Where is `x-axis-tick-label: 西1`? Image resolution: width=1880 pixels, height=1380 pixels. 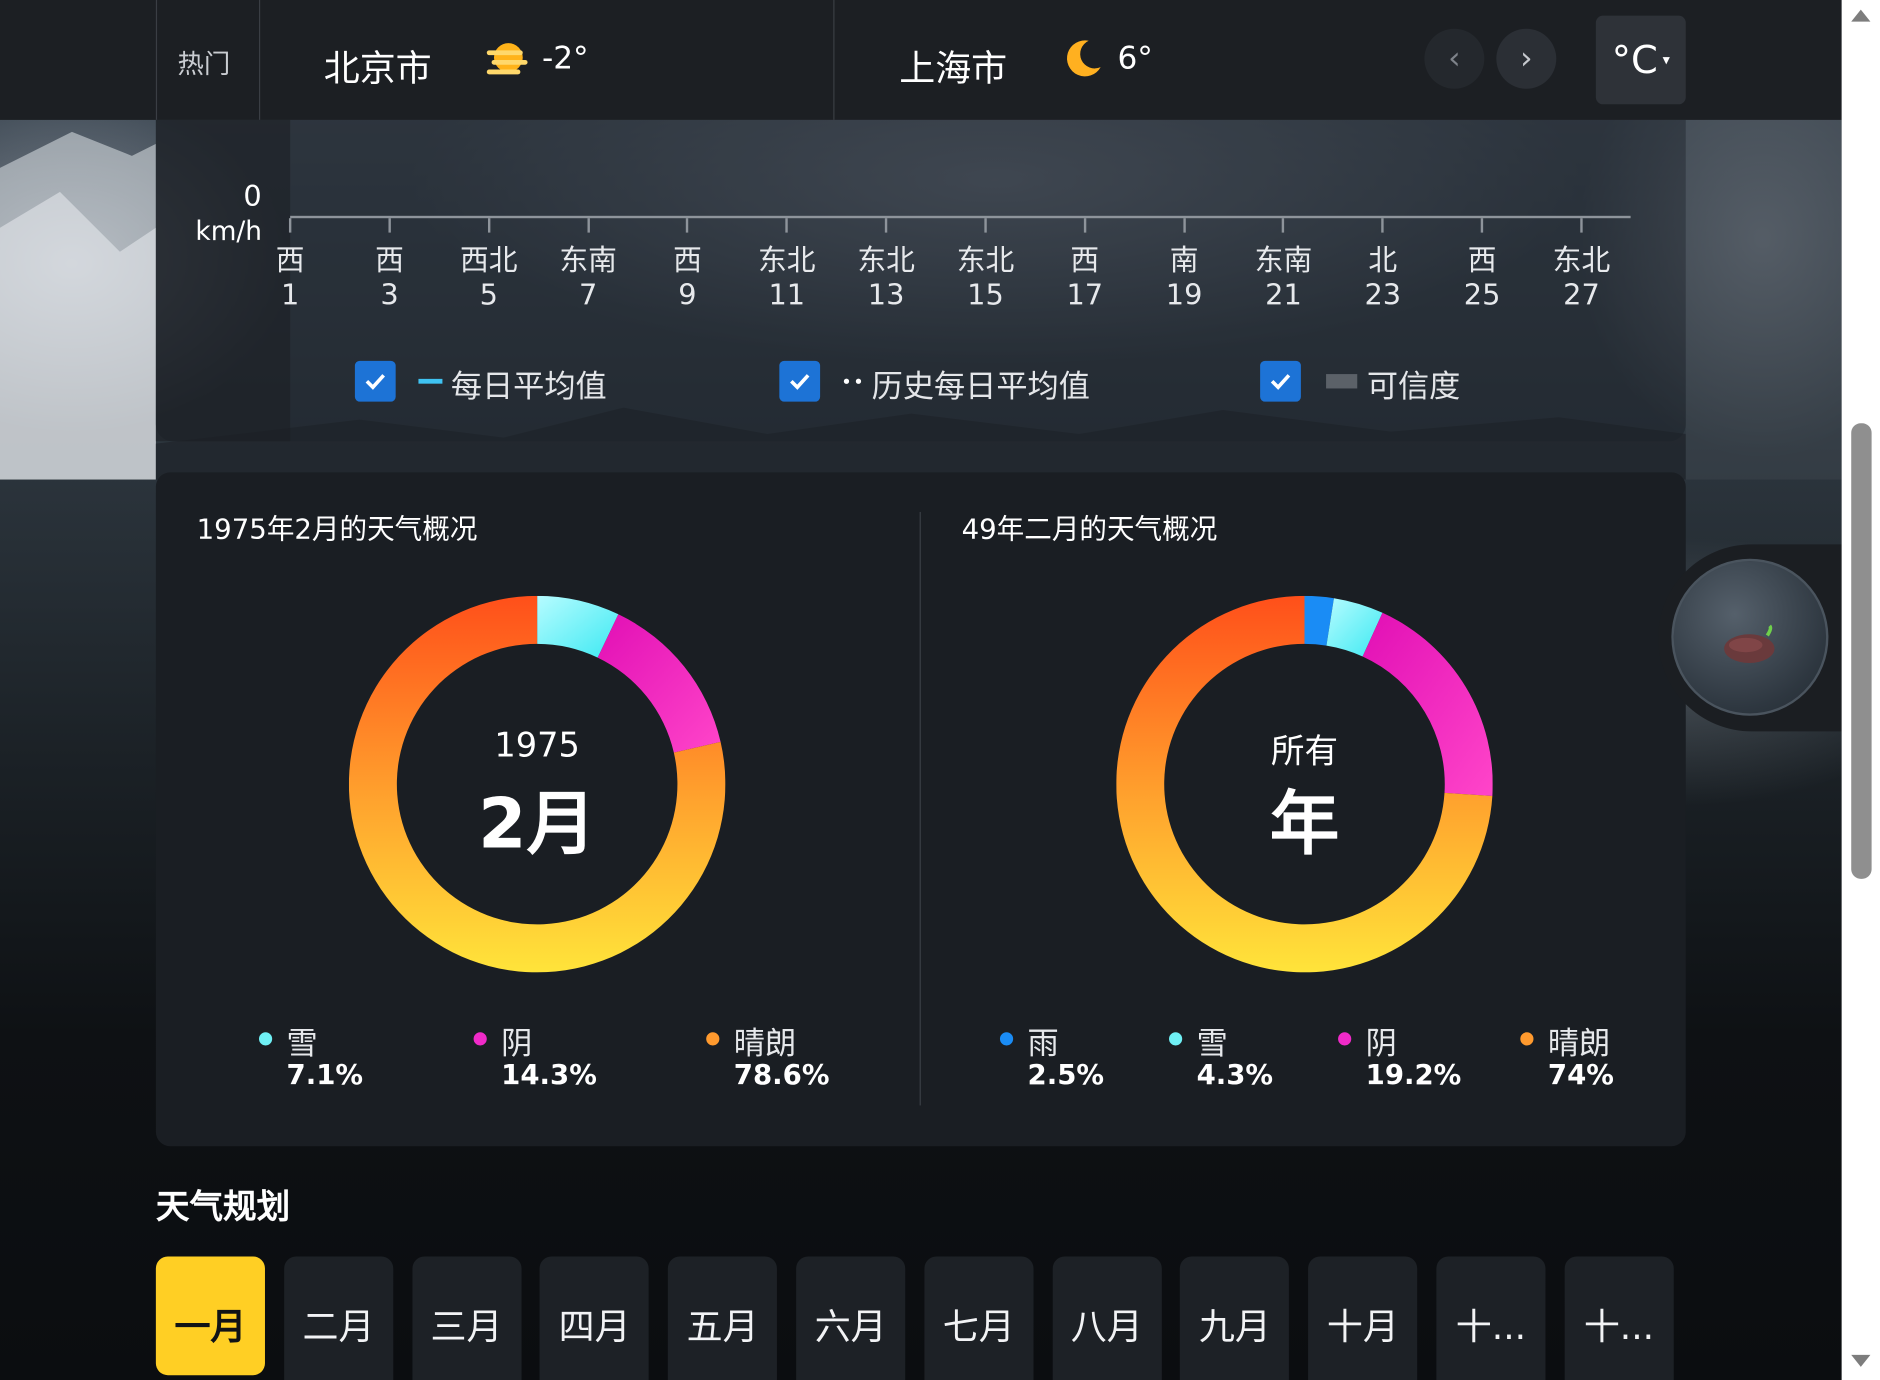 x-axis-tick-label: 西1 is located at coordinates (290, 278).